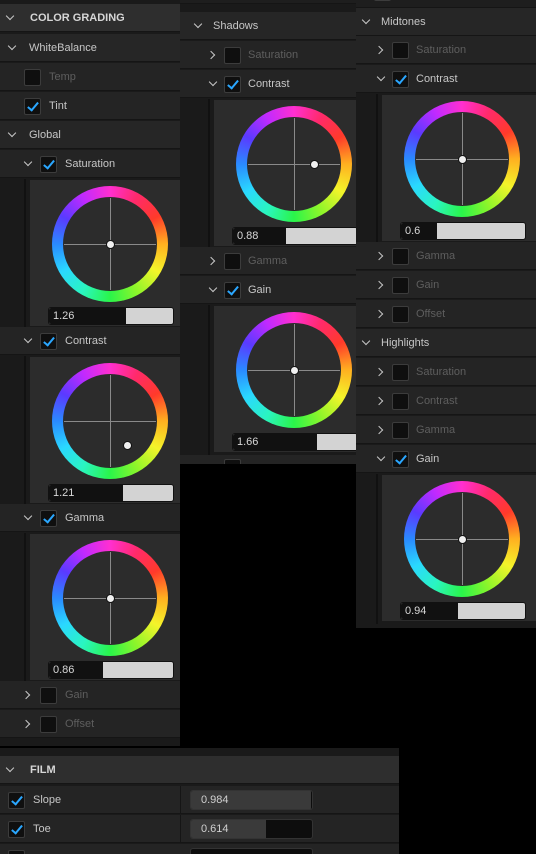 This screenshot has height=854, width=536. I want to click on contrast-value-field: 0.6, so click(463, 231).